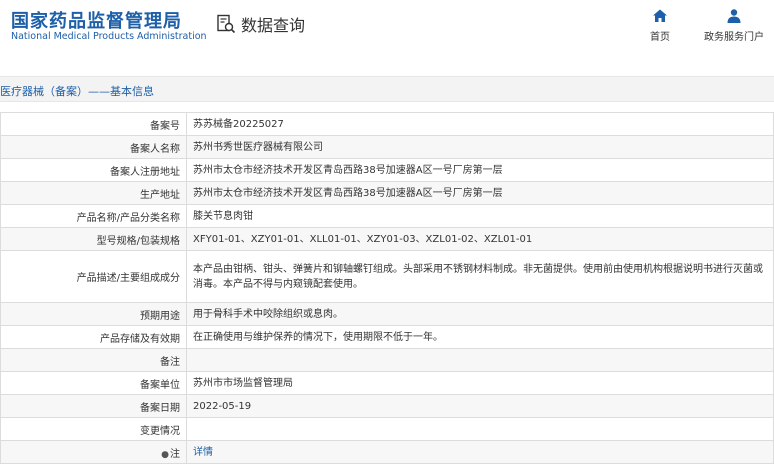 The width and height of the screenshot is (774, 471). Describe the element at coordinates (93, 360) in the screenshot. I see `row-label: 备注` at that location.